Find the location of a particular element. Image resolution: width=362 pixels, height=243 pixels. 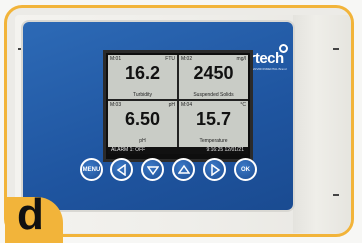

brand-mark-icon is located at coordinates (283, 48).